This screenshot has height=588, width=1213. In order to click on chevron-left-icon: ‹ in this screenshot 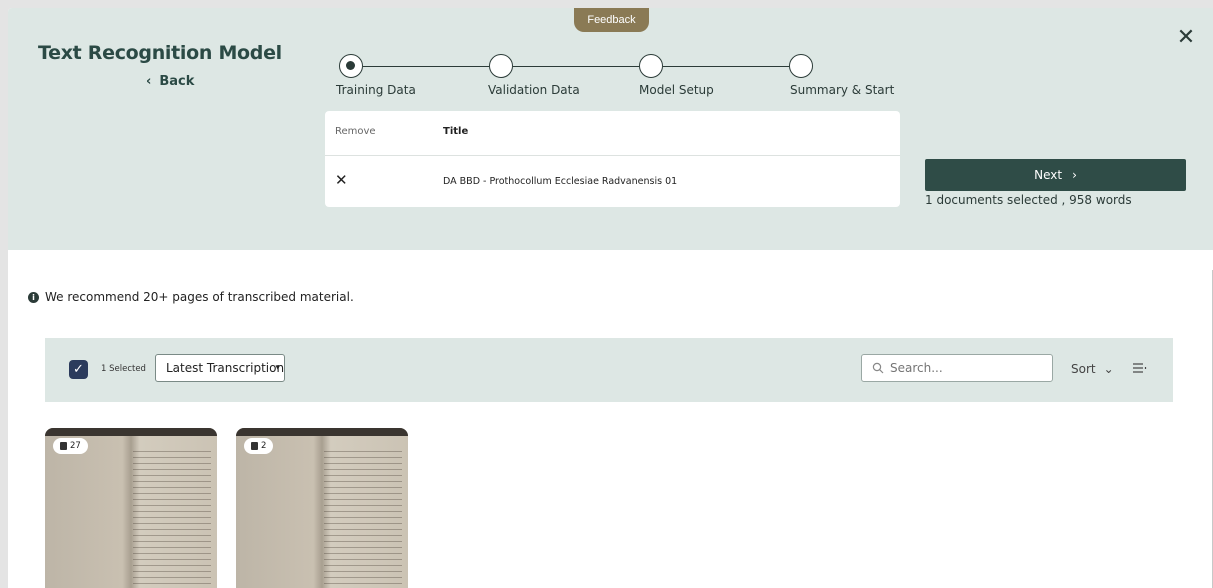, I will do `click(149, 81)`.